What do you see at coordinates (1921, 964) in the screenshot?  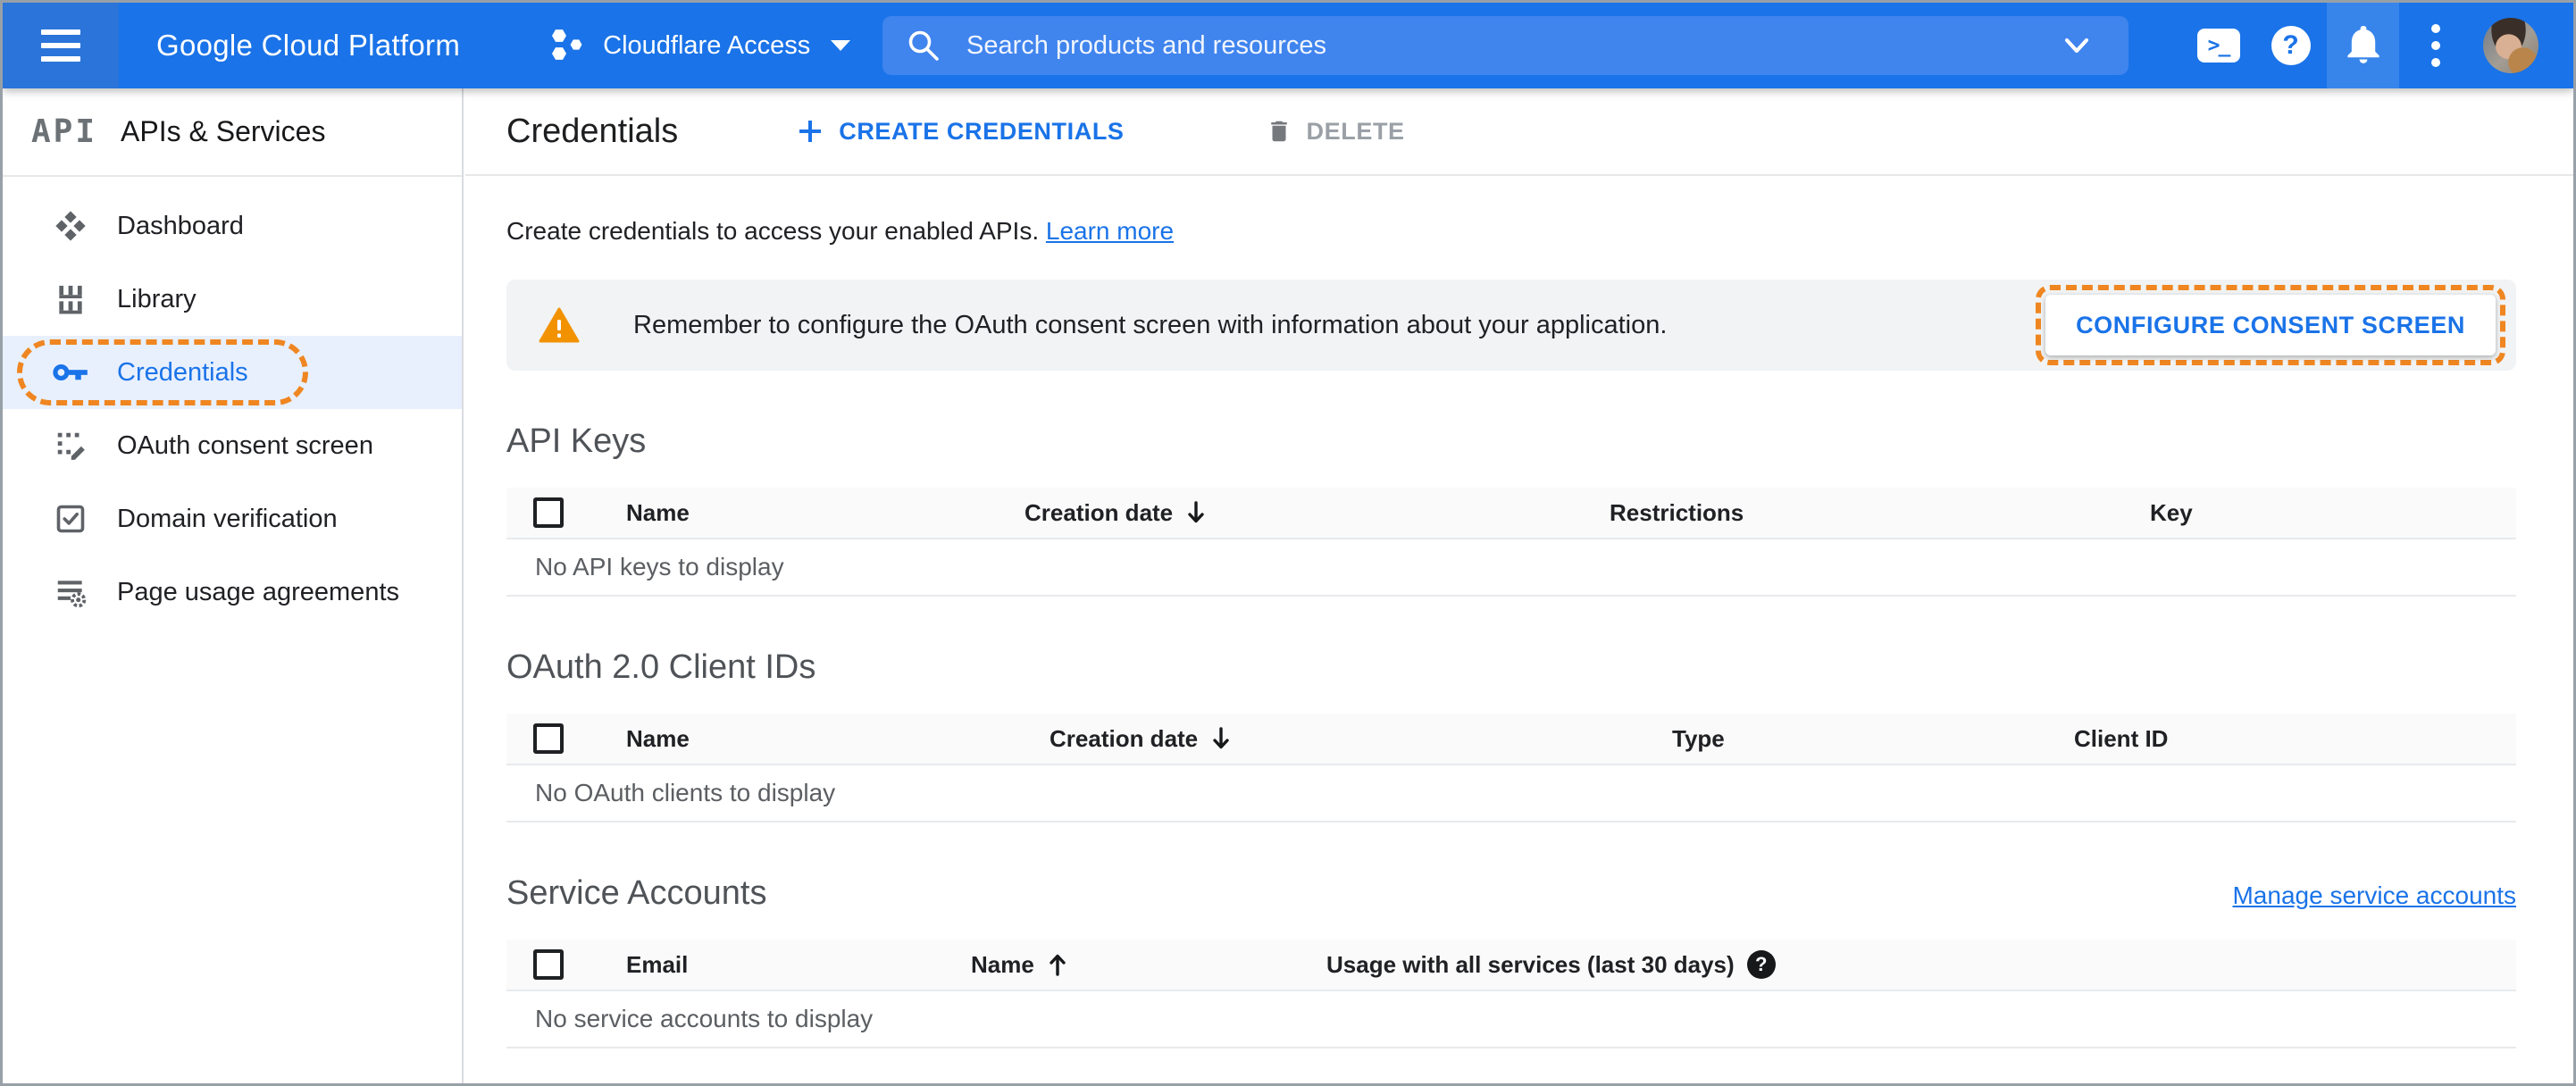 I see `column-header-usage: Usage with all services (last 30 days) ?` at bounding box center [1921, 964].